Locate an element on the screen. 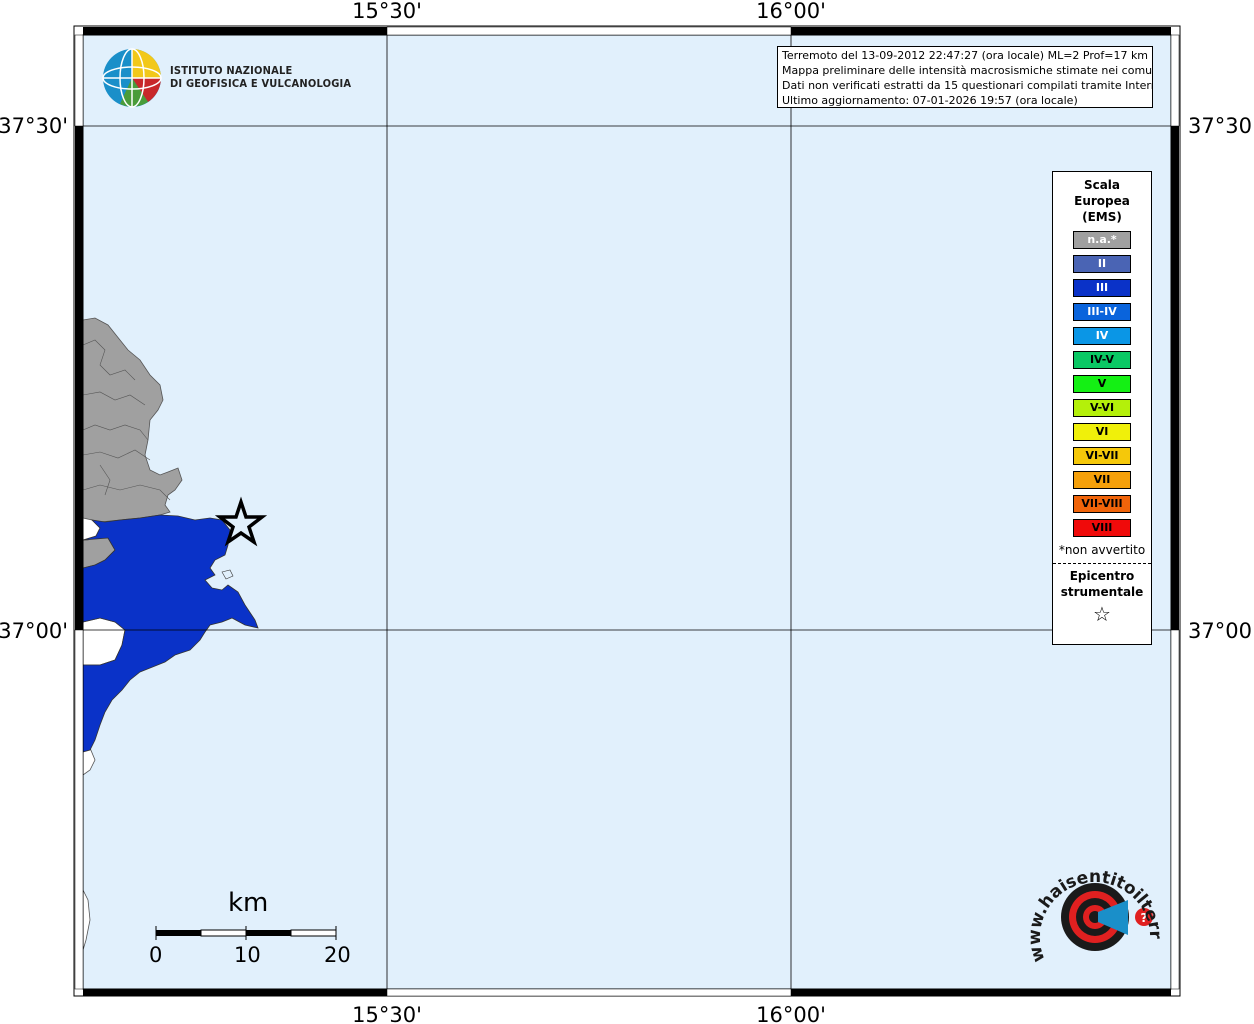 Image resolution: width=1254 pixels, height=1024 pixels. lat-label-left-1: 37°30' is located at coordinates (34, 126).